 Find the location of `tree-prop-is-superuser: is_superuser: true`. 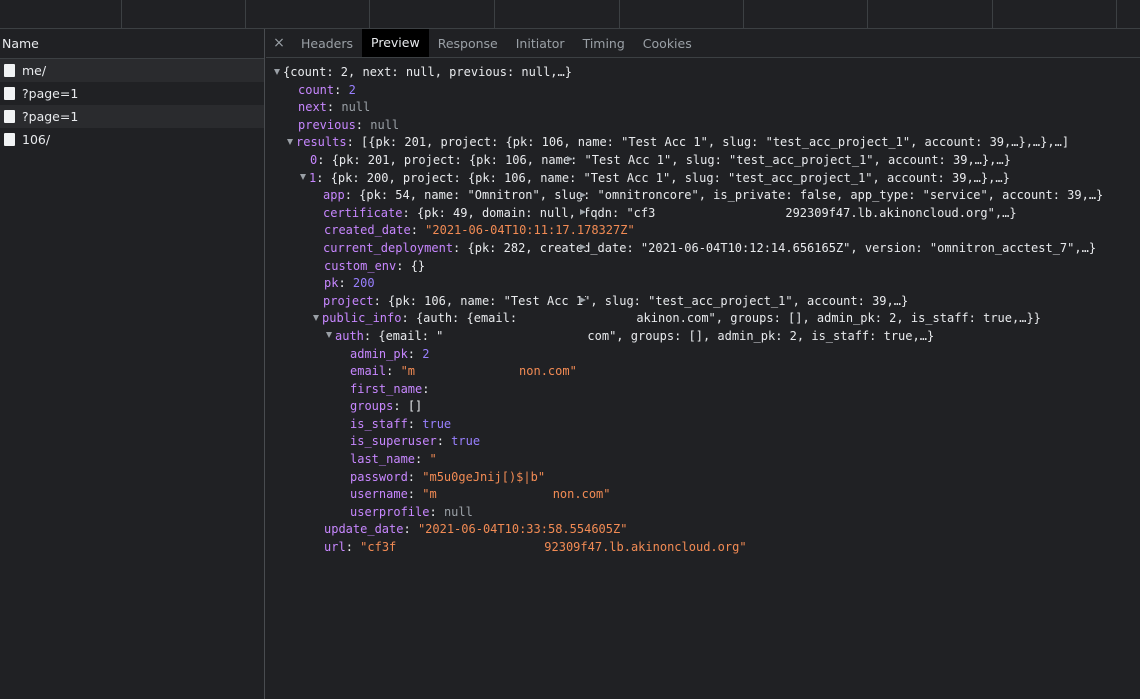

tree-prop-is-superuser: is_superuser: true is located at coordinates (415, 441).